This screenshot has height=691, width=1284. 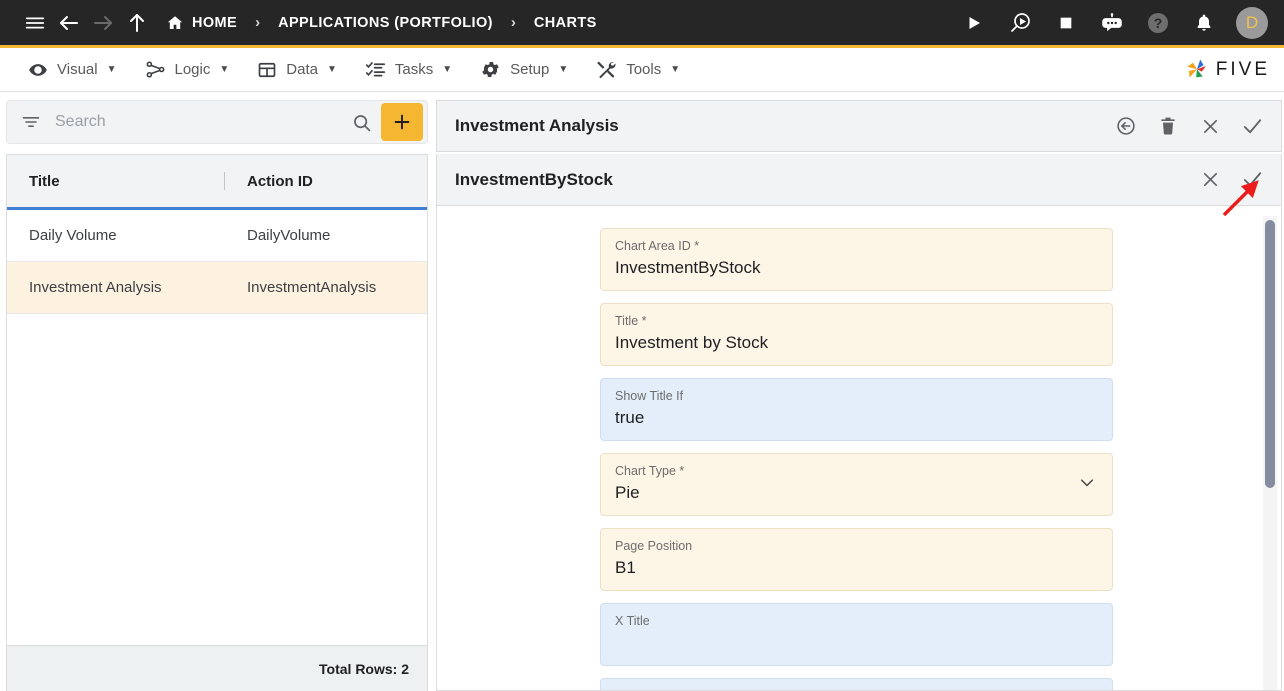 I want to click on field-show-title-if: Show Title If true, so click(x=856, y=409).